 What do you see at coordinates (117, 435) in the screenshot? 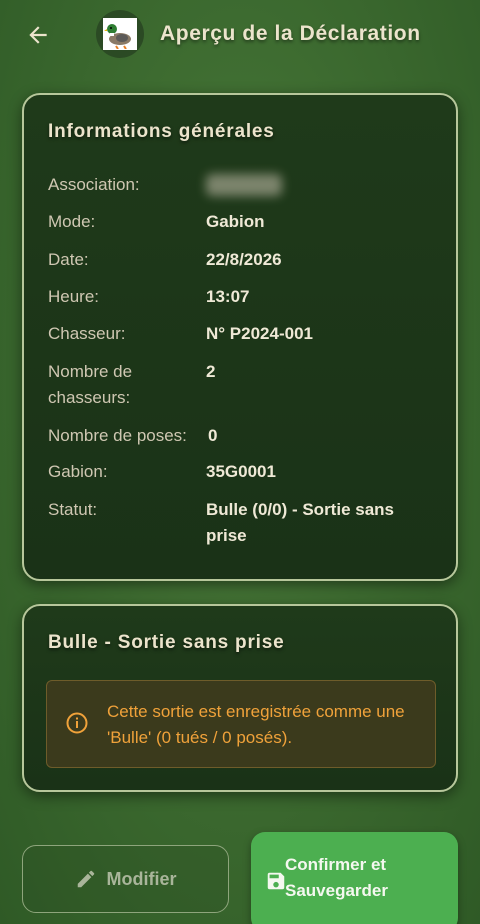
I see `info-label: Nombre de poses:` at bounding box center [117, 435].